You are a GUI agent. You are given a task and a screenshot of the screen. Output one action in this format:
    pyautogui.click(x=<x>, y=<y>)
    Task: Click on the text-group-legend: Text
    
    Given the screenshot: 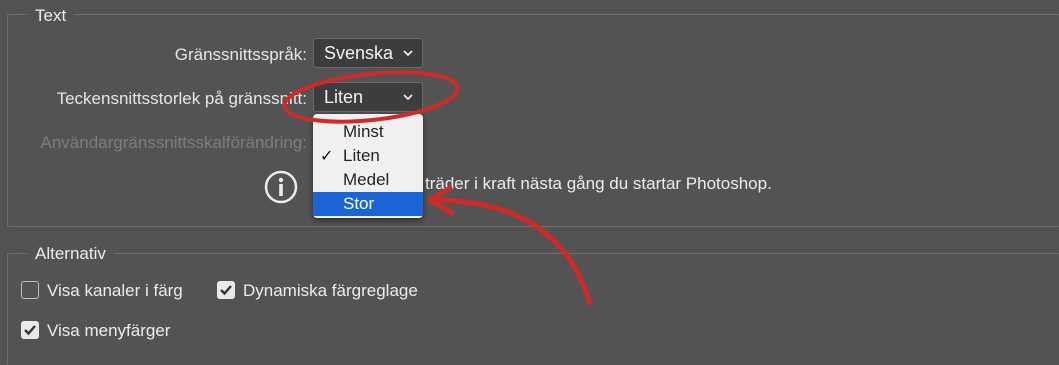 What is the action you would take?
    pyautogui.click(x=51, y=16)
    